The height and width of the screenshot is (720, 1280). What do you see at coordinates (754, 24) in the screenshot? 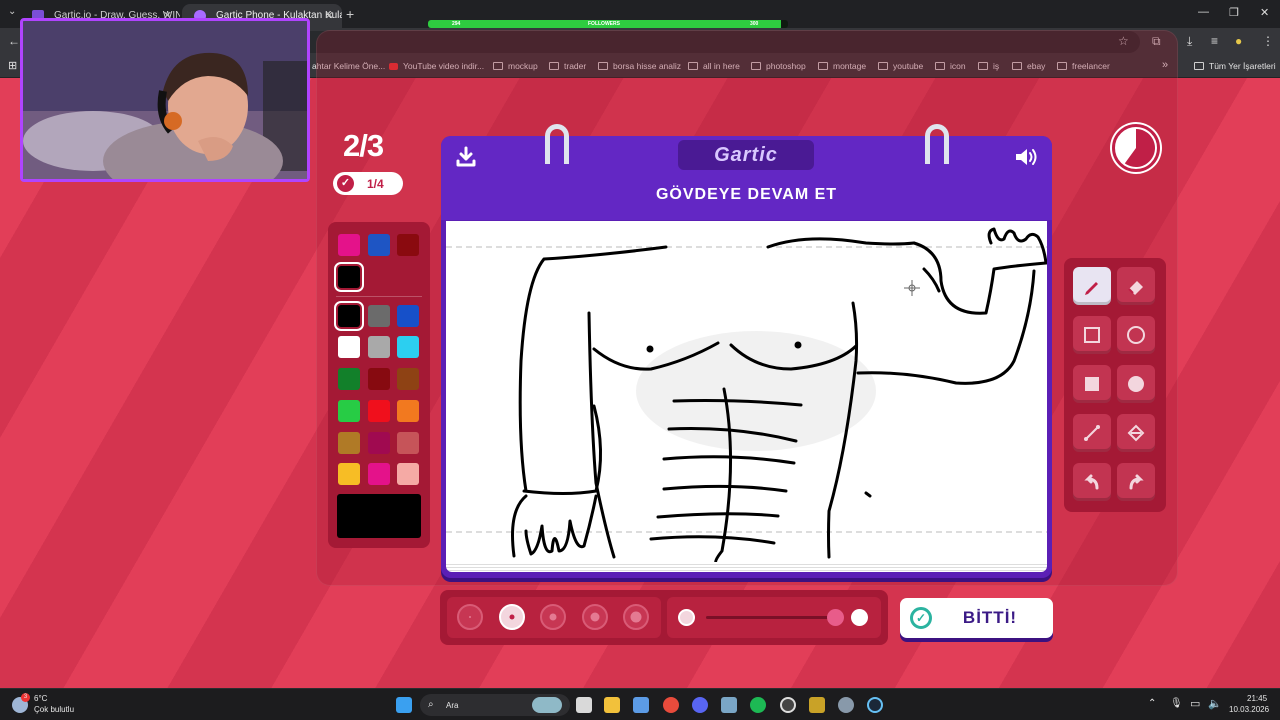
I see `follower-goal: 300` at bounding box center [754, 24].